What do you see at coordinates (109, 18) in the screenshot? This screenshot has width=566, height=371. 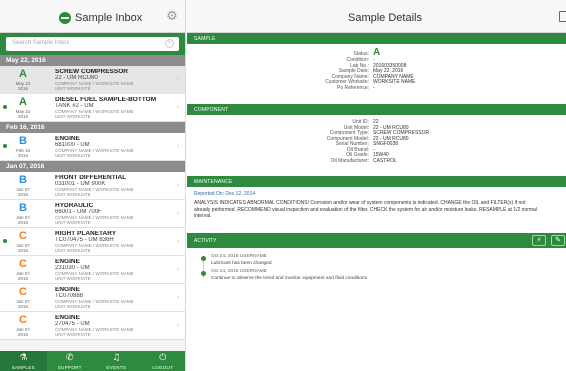 I see `inbox-title: Sample Inbox` at bounding box center [109, 18].